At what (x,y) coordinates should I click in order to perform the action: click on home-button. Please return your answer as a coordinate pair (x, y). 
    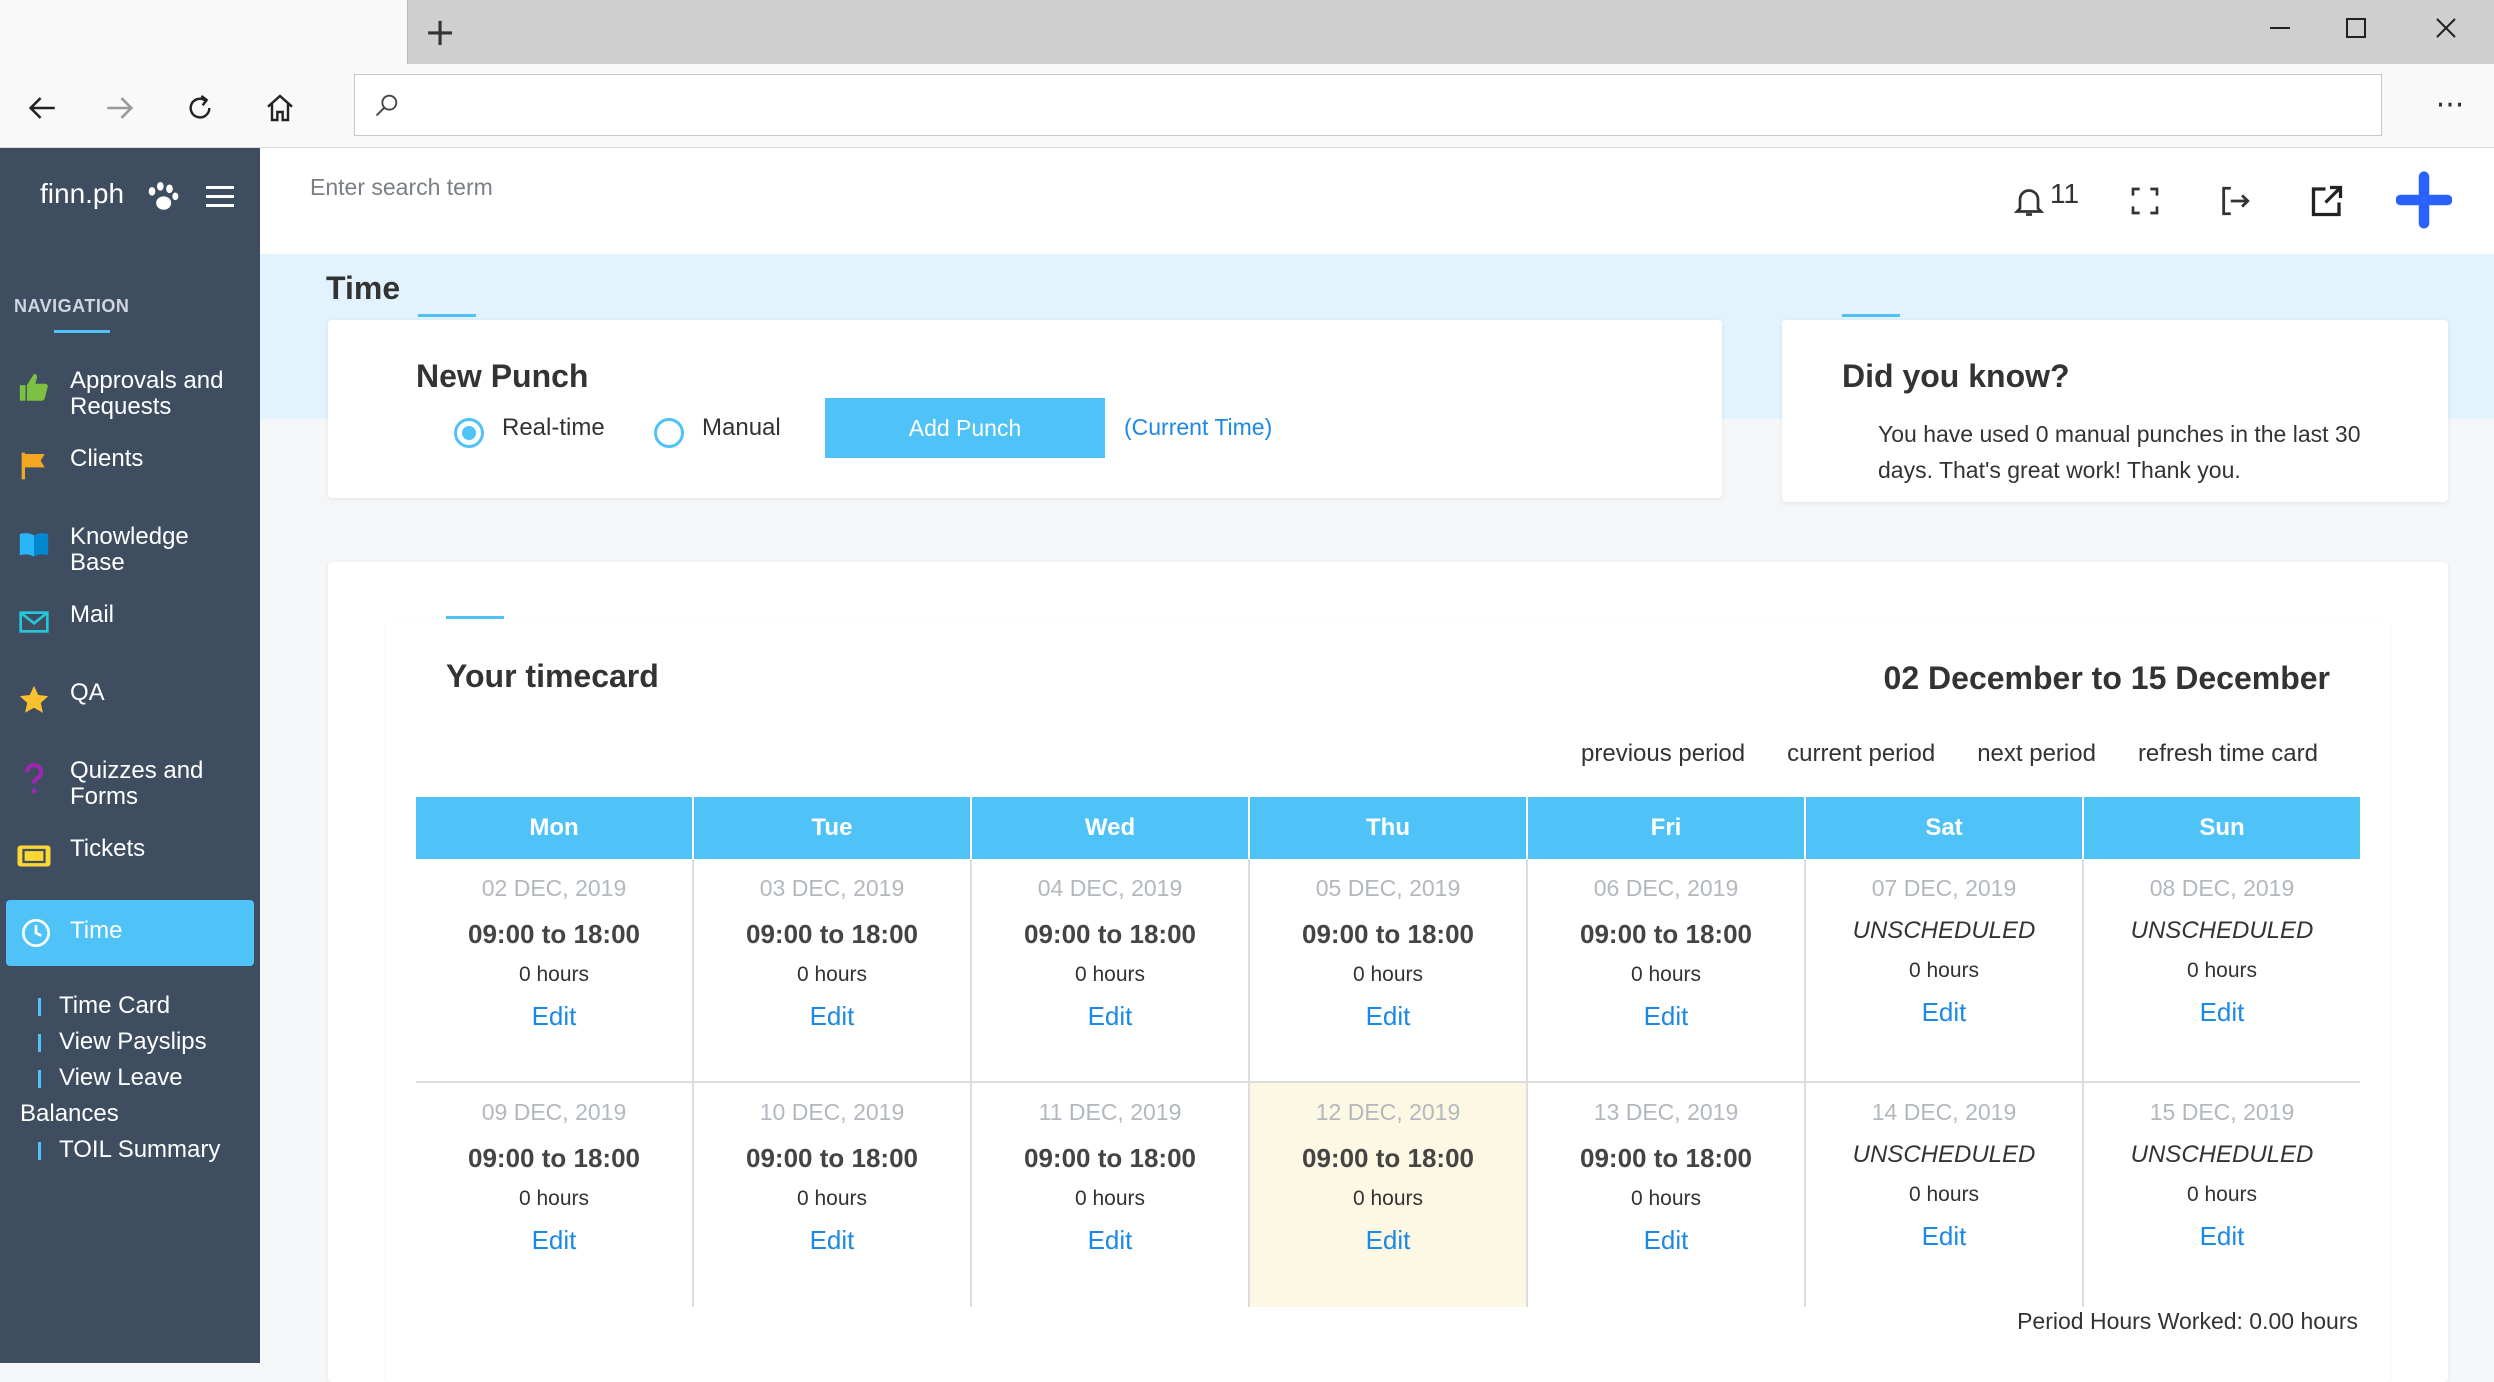
    Looking at the image, I should click on (280, 108).